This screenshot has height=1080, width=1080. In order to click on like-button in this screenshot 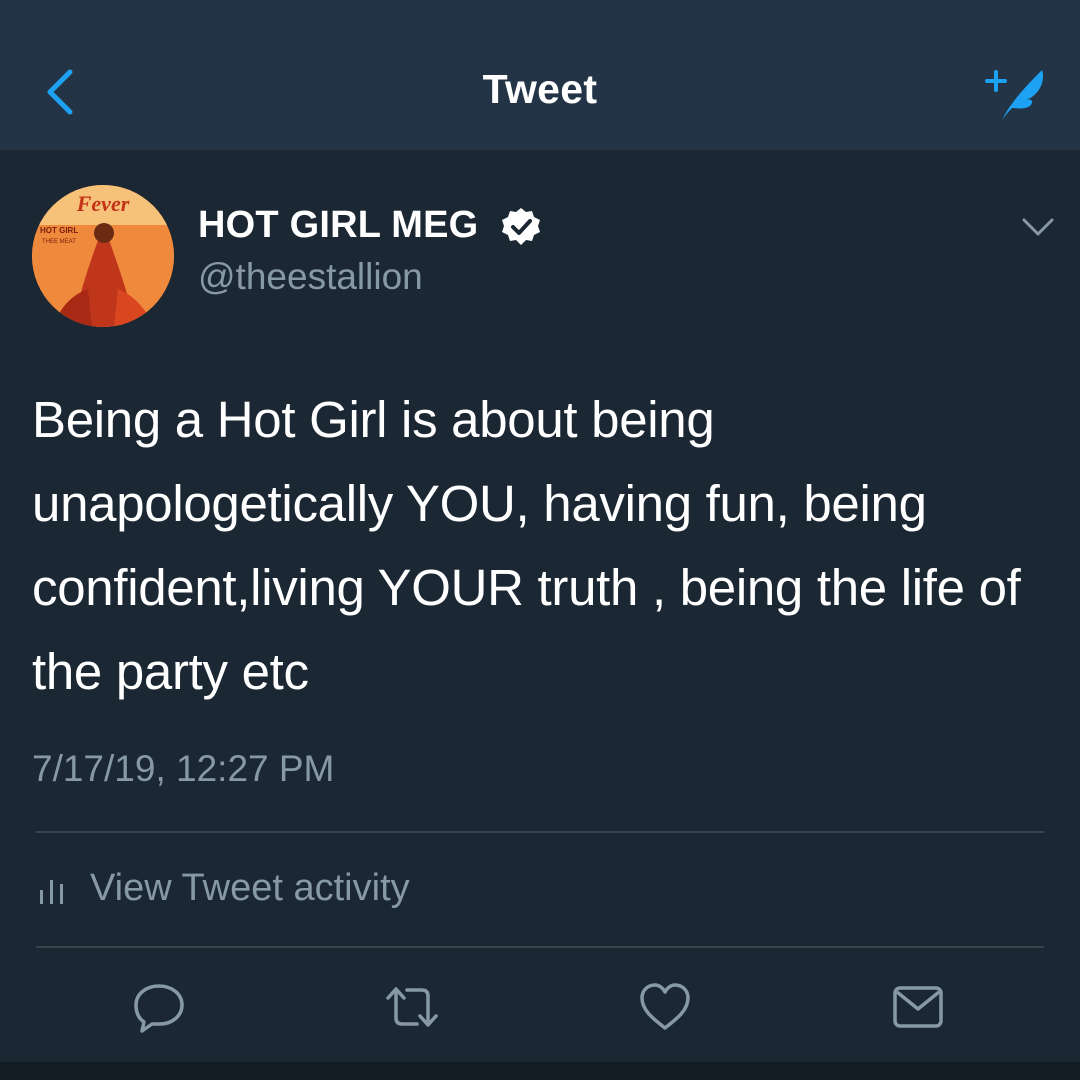, I will do `click(665, 1007)`.